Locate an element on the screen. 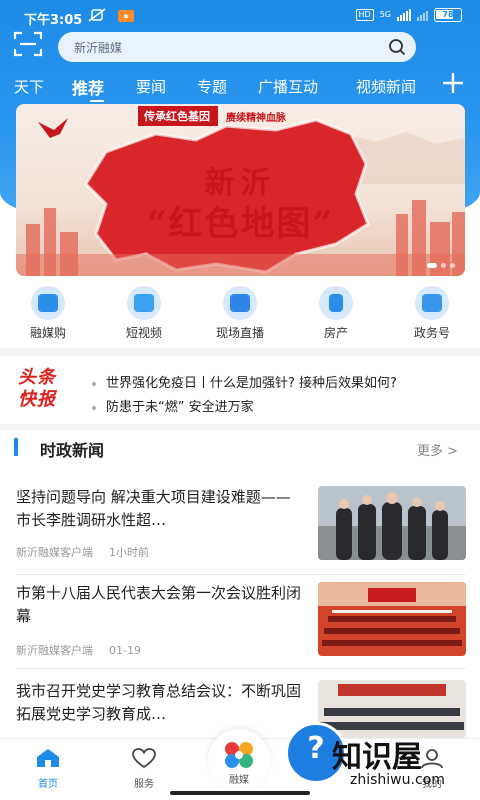  news-item: 市第十八届人民代表大会第一次会议胜利闭幕 新沂融媒客户端 01-19 is located at coordinates (240, 620).